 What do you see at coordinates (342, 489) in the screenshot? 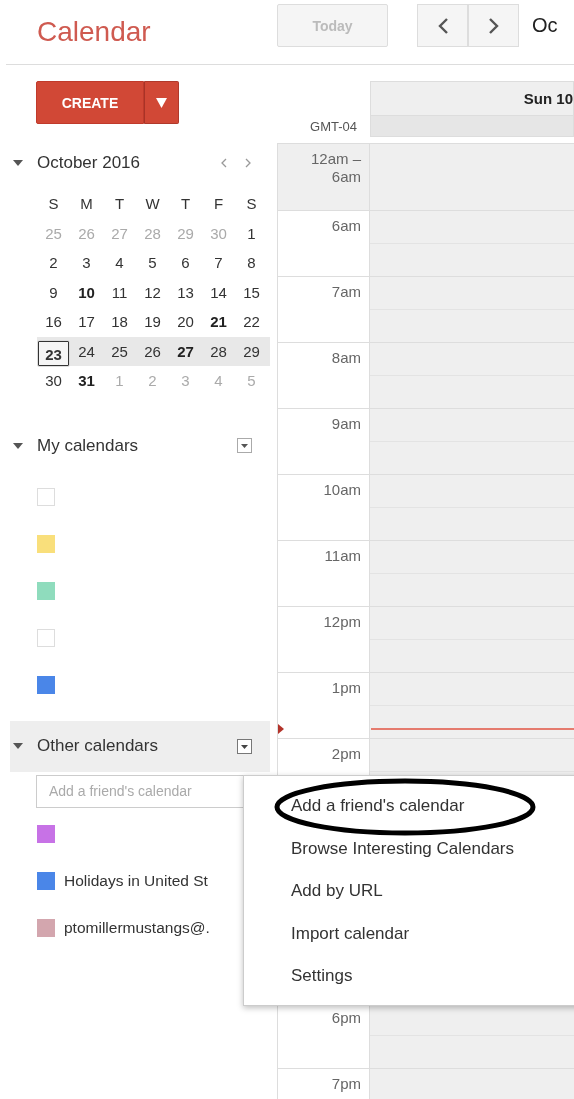
I see `time-label: 10am` at bounding box center [342, 489].